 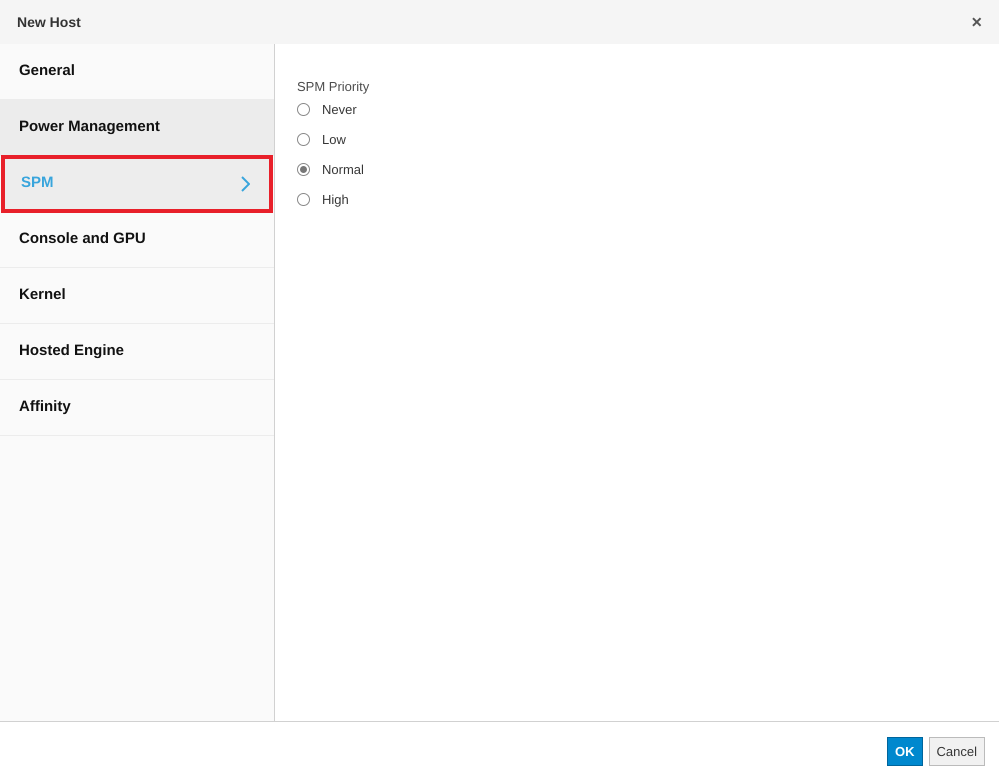 I want to click on sidebar-item: Kernel, so click(x=137, y=296).